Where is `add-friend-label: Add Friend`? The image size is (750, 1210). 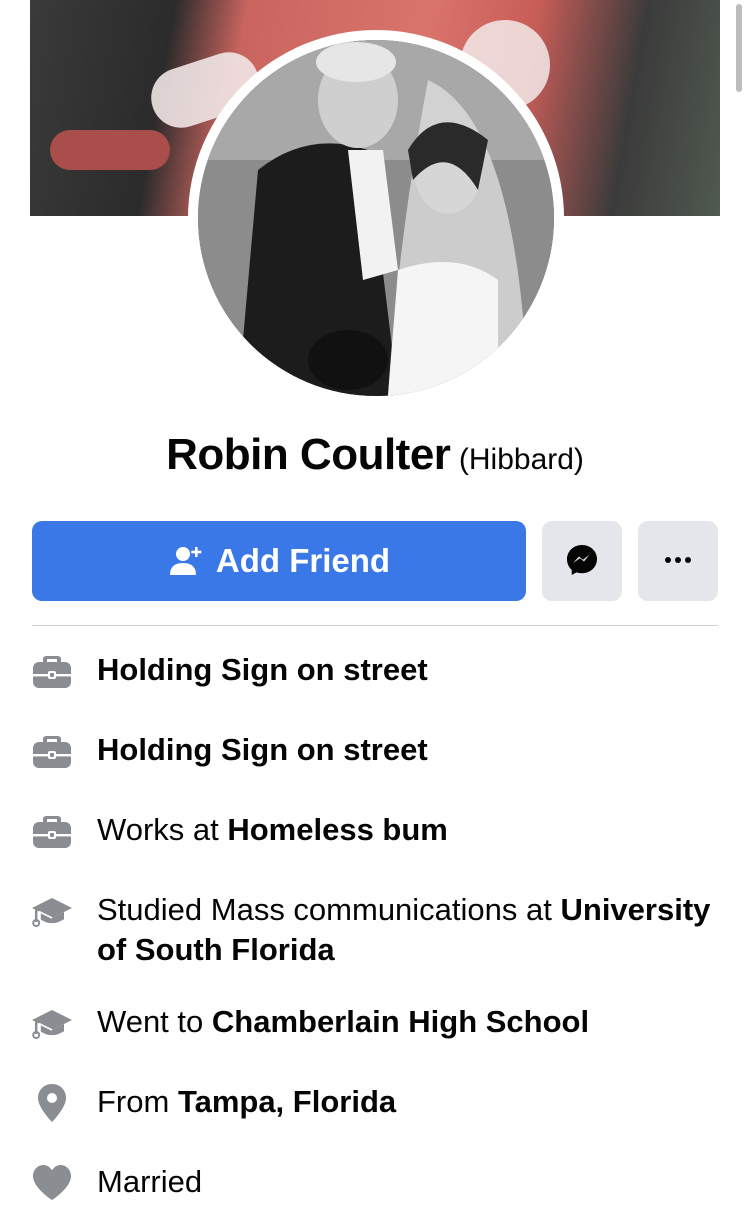
add-friend-label: Add Friend is located at coordinates (303, 560).